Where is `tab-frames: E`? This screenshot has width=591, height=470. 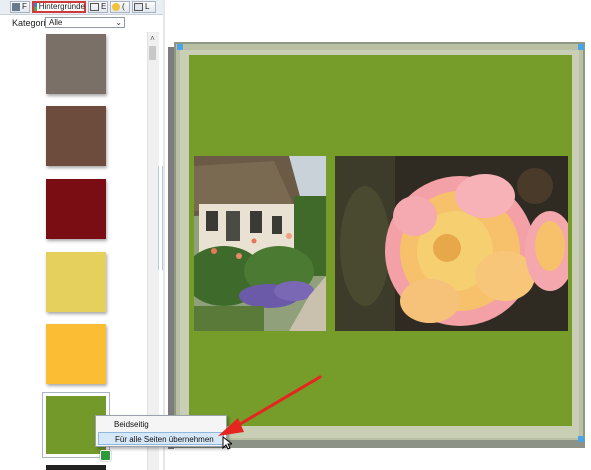
tab-frames: E is located at coordinates (98, 7).